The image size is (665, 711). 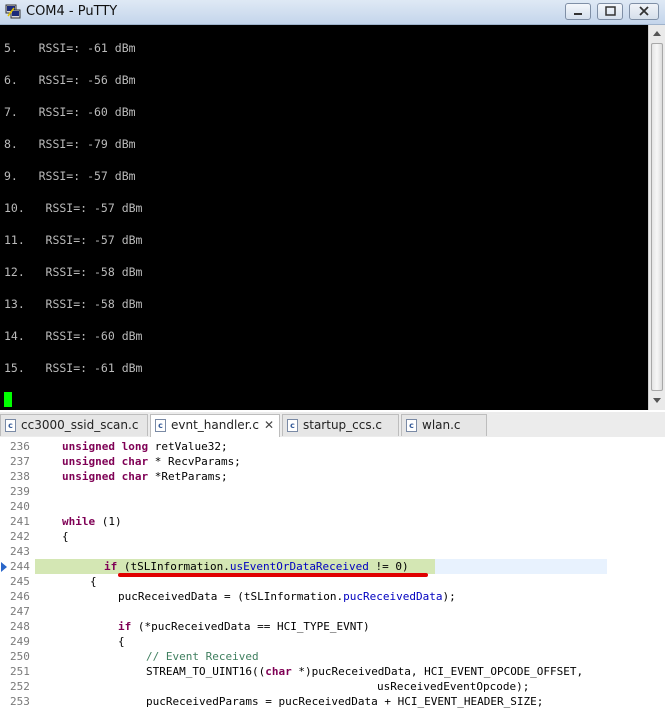 What do you see at coordinates (449, 596) in the screenshot?
I see `code-text: );` at bounding box center [449, 596].